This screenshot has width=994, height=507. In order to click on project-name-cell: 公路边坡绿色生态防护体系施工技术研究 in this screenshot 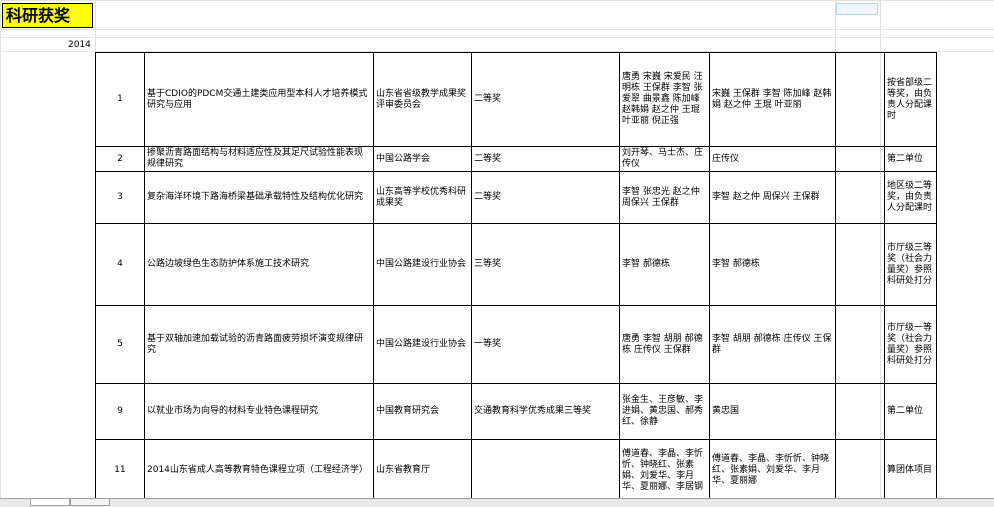, I will do `click(259, 264)`.